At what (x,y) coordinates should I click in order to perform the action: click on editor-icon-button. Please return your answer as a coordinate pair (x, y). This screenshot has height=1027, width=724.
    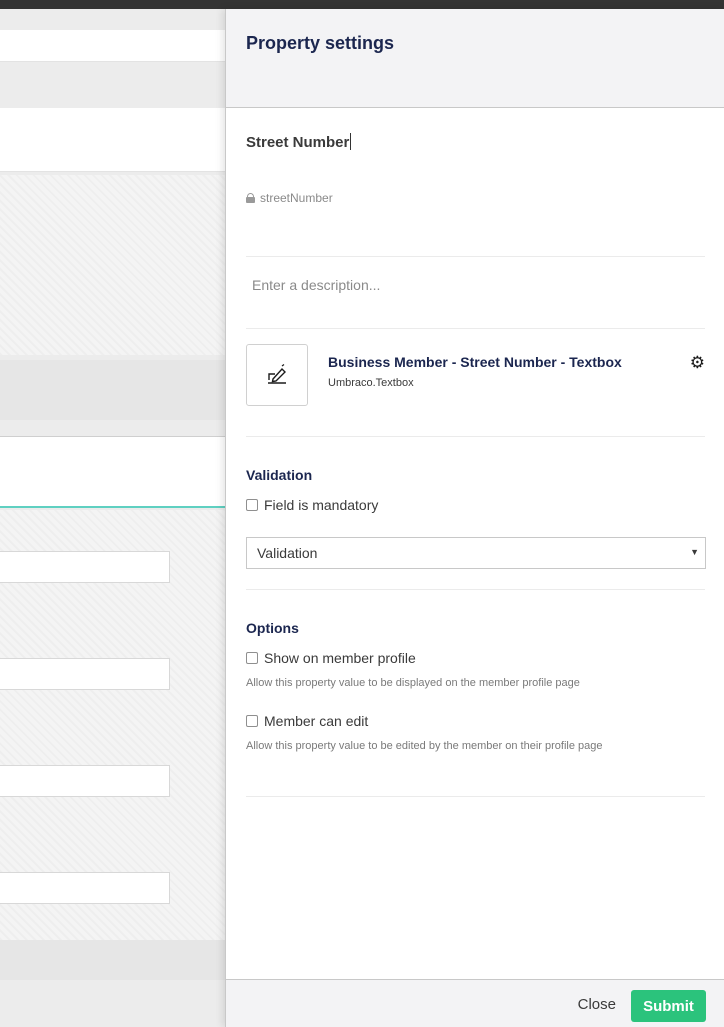
    Looking at the image, I should click on (277, 375).